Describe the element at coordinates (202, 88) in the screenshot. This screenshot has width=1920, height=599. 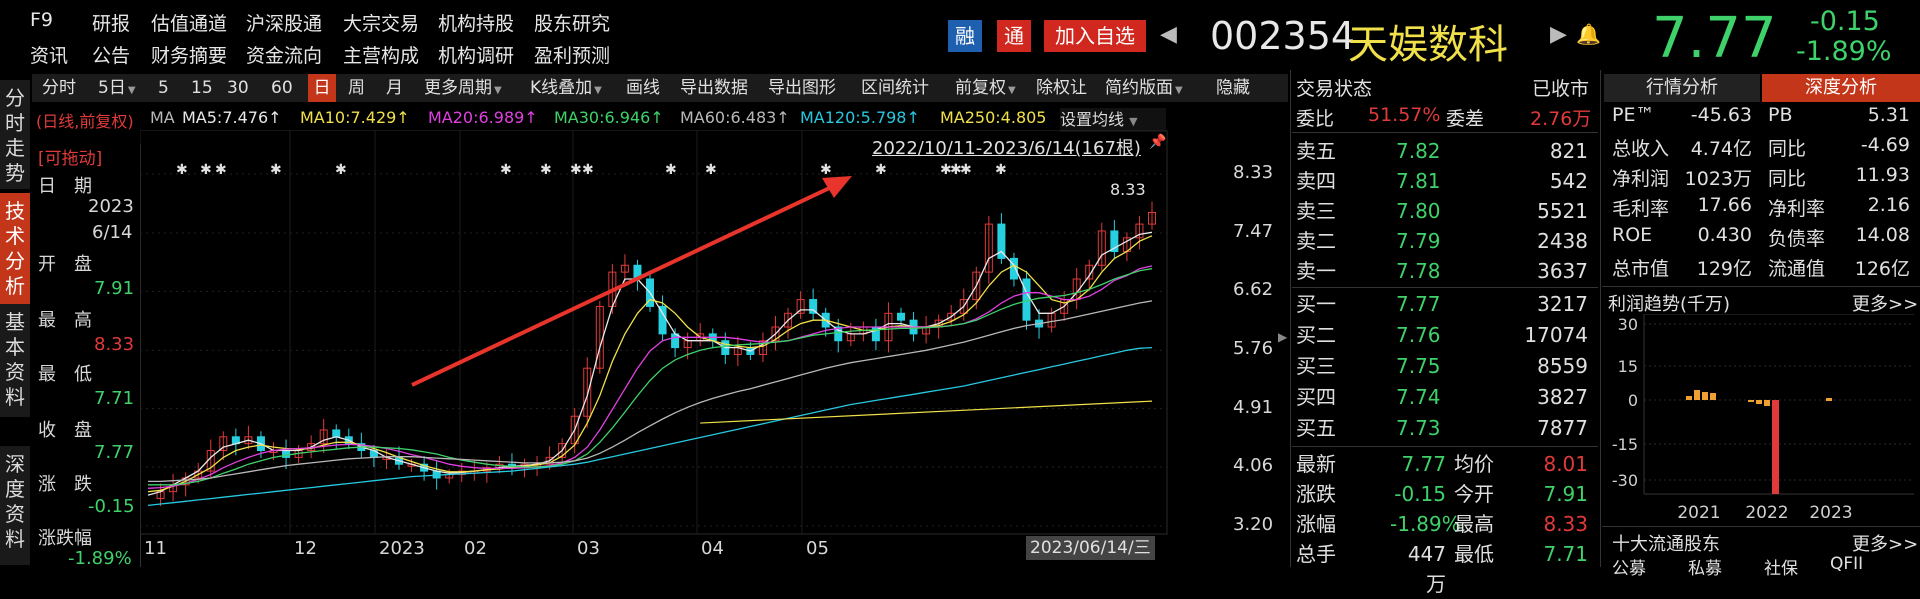
I see `toolbar-item-3: 15` at that location.